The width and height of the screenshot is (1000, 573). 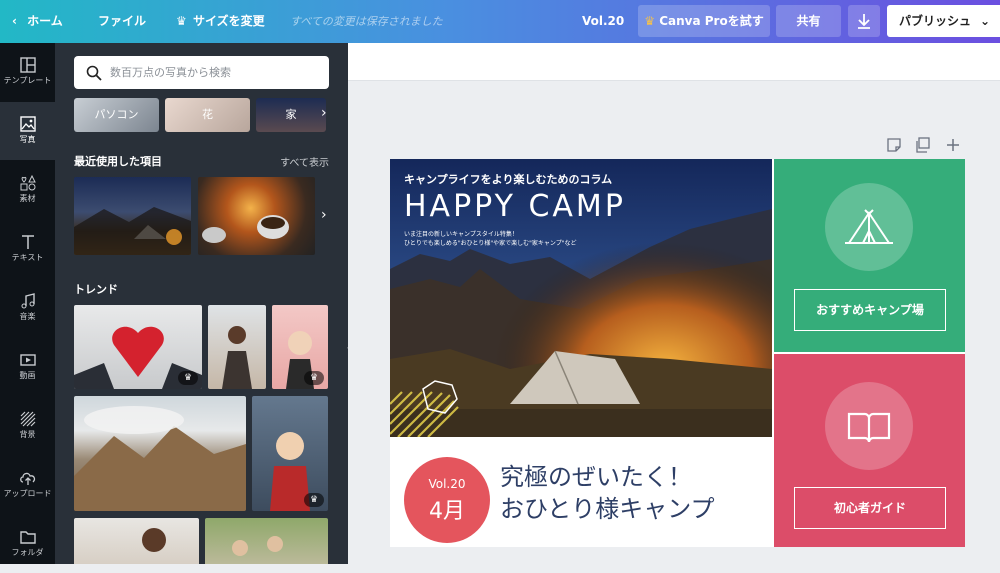 What do you see at coordinates (245, 229) in the screenshot?
I see `coffee-cup-image` at bounding box center [245, 229].